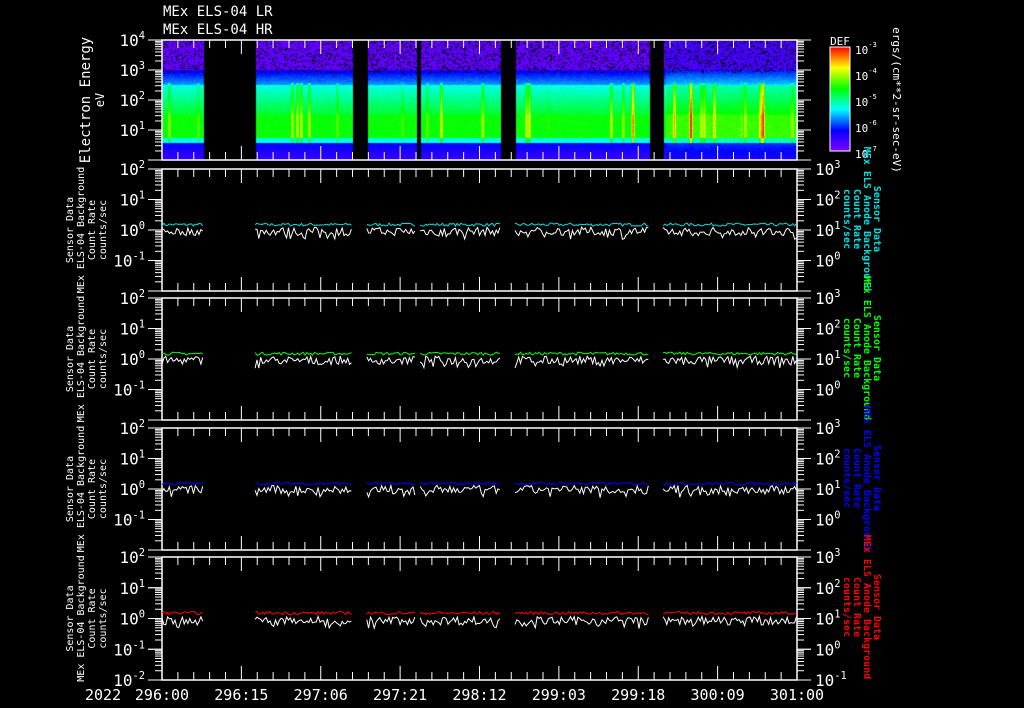  Describe the element at coordinates (846, 348) in the screenshot. I see `panel-2-right-label: counts/sec` at that location.